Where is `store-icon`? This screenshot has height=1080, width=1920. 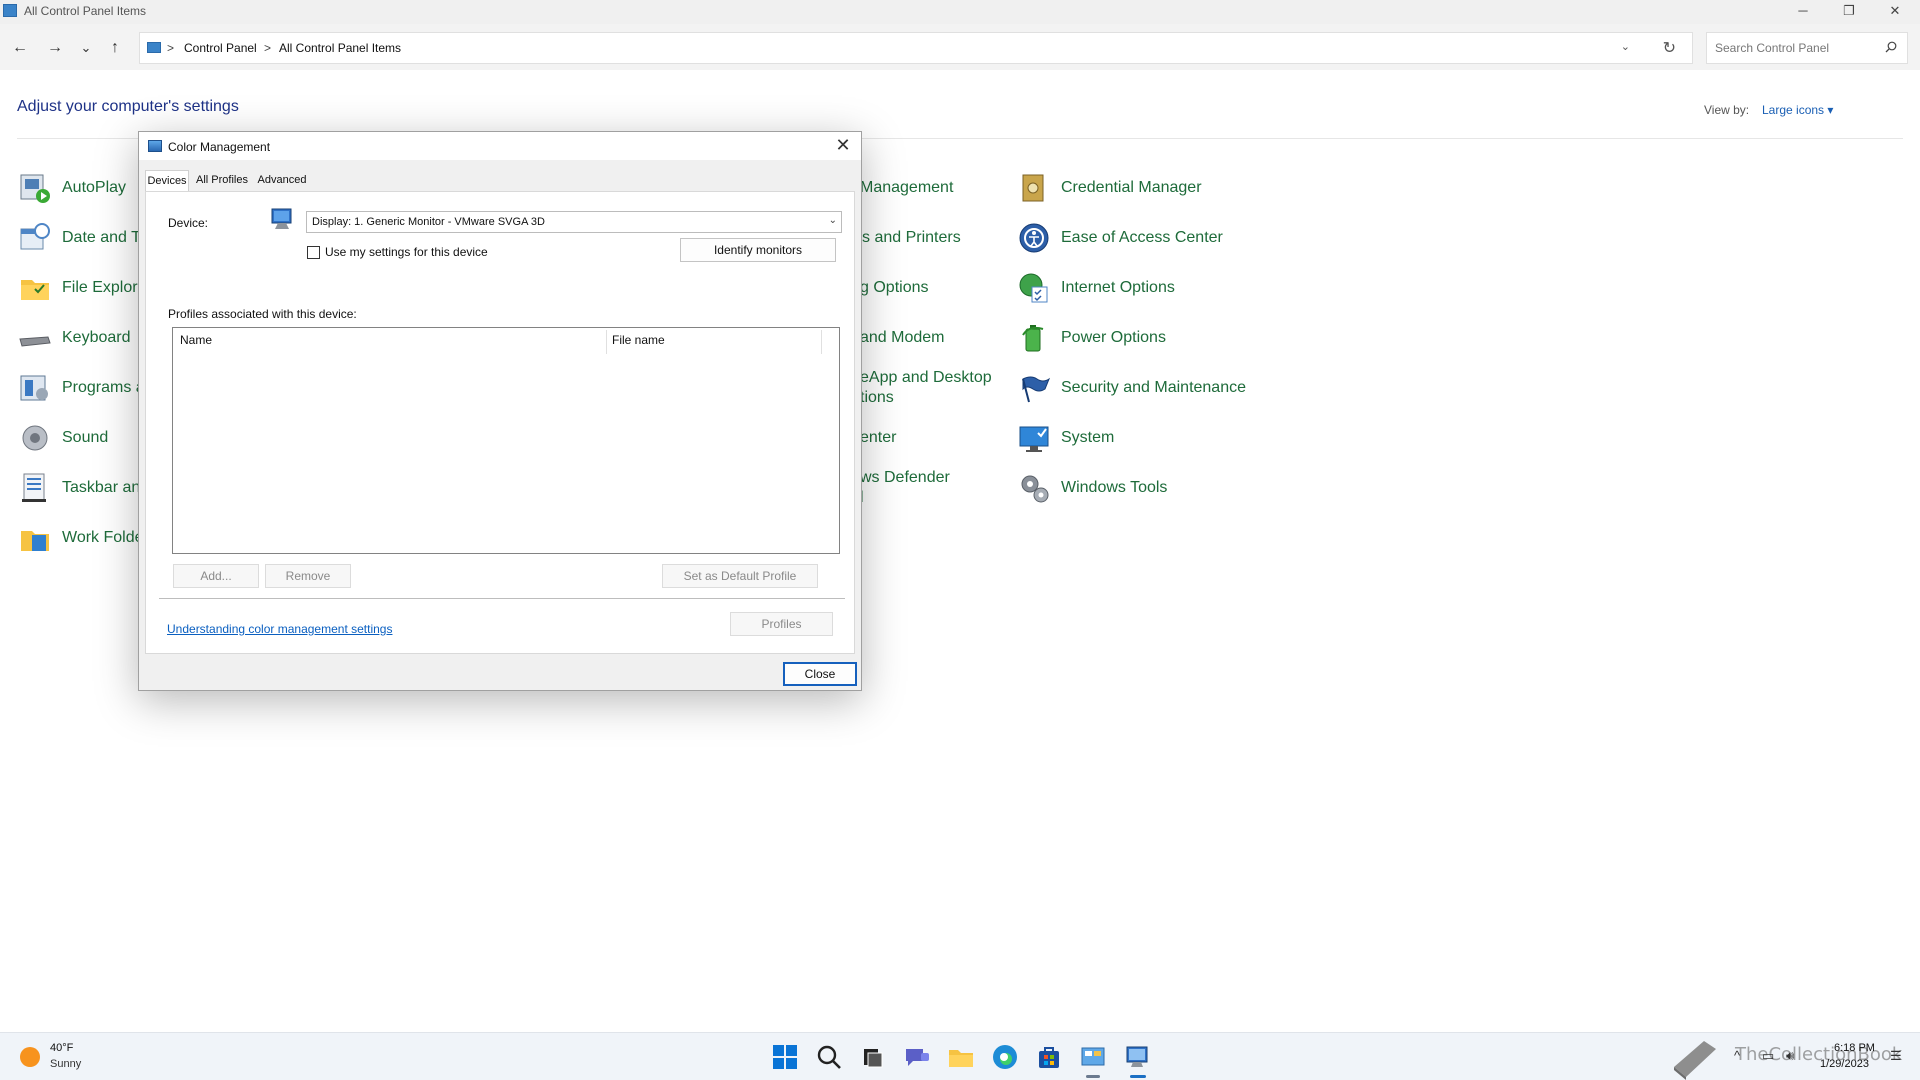 store-icon is located at coordinates (1049, 1057).